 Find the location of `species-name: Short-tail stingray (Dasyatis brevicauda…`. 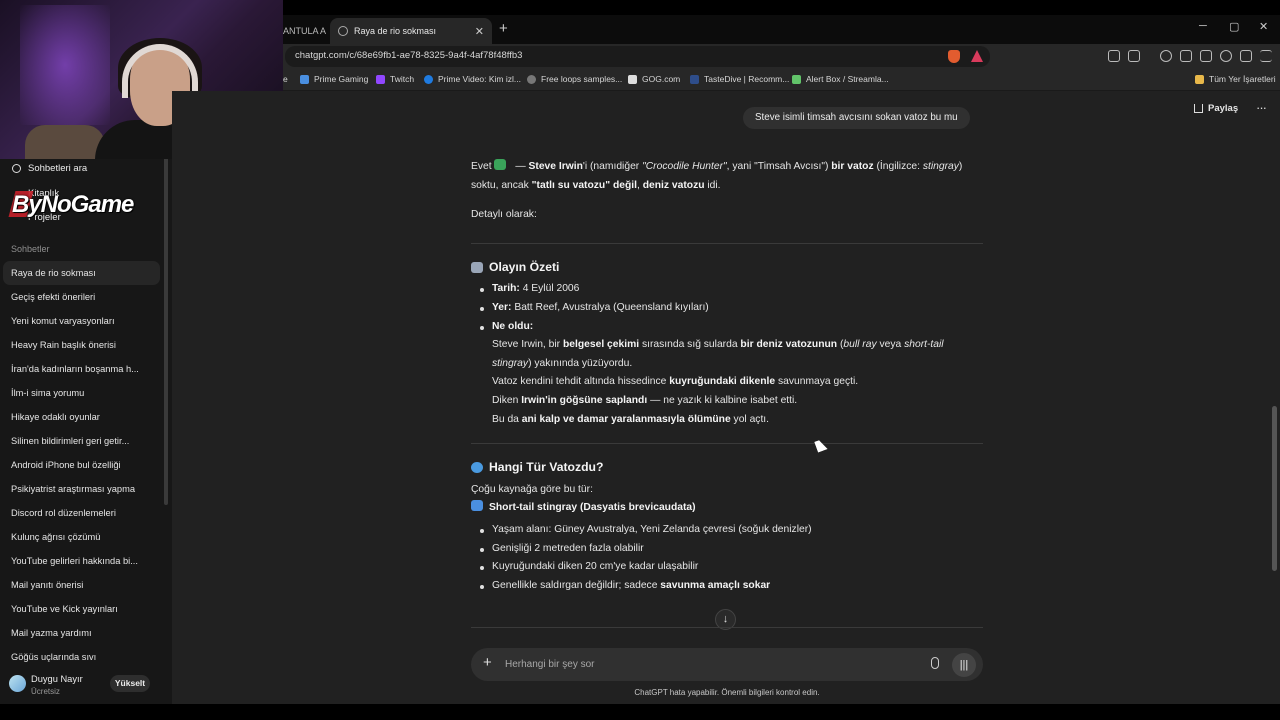

species-name: Short-tail stingray (Dasyatis brevicauda… is located at coordinates (727, 508).